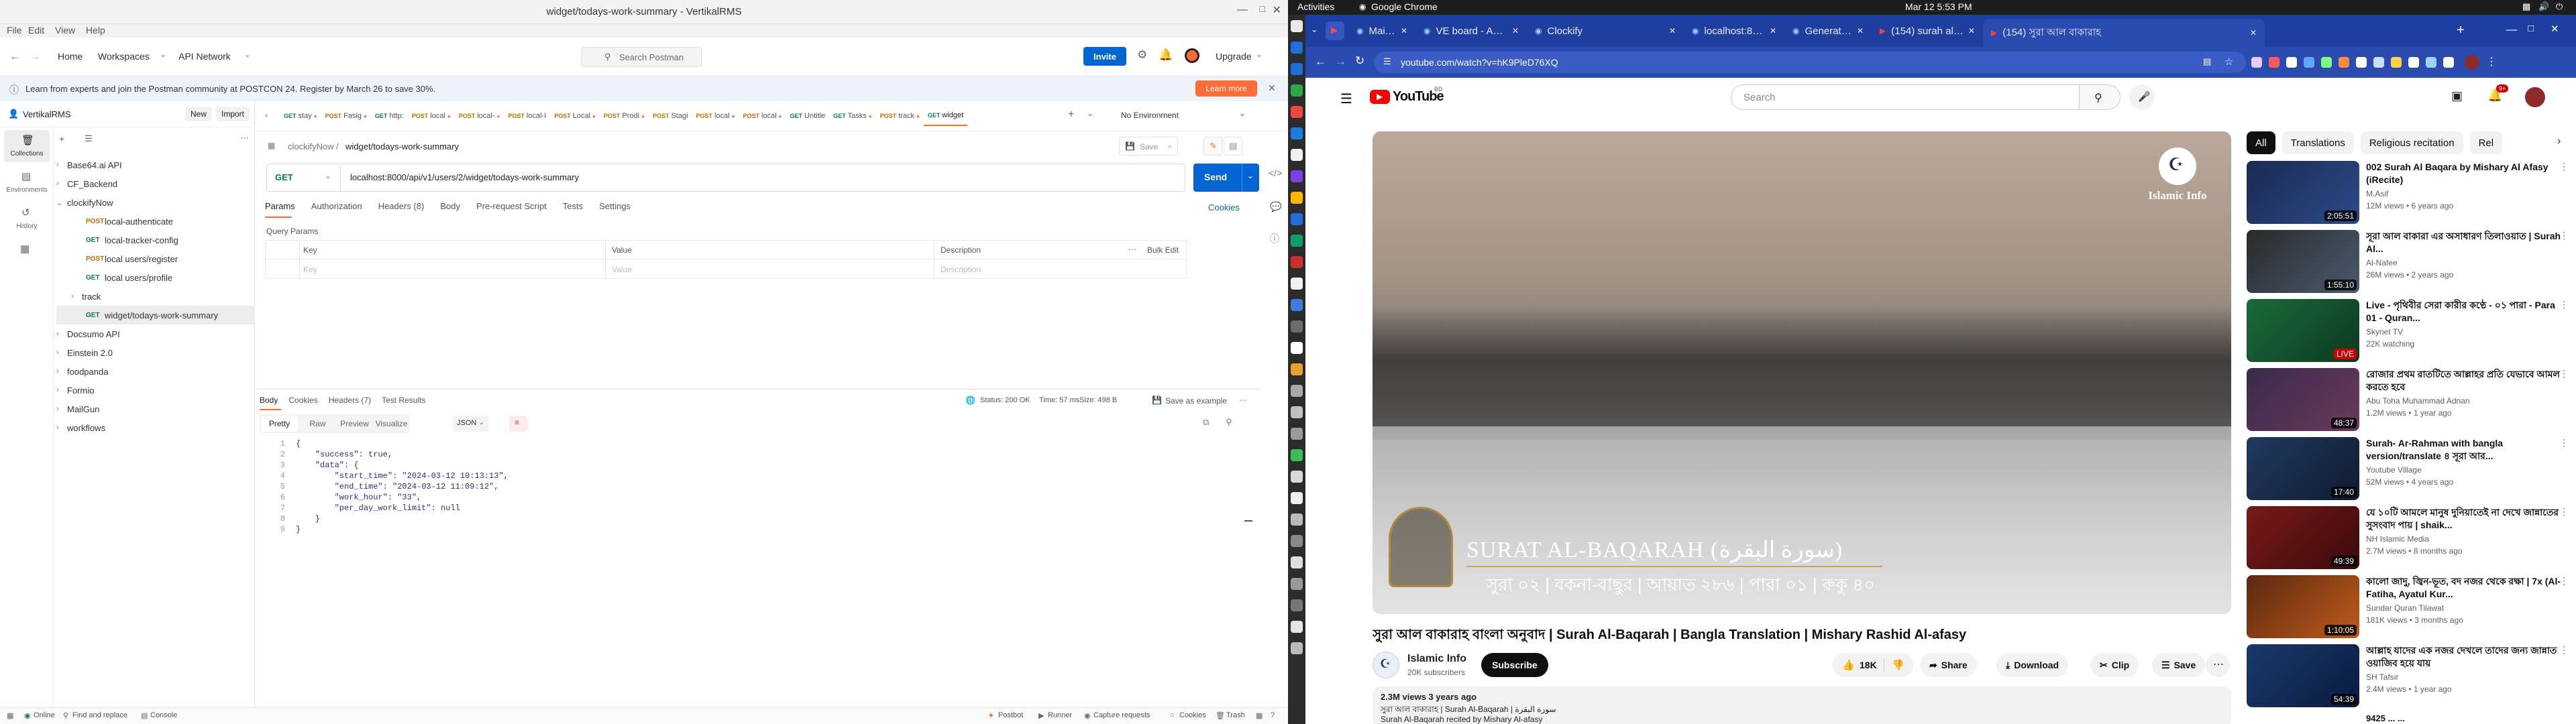  Describe the element at coordinates (1104, 56) in the screenshot. I see `invite-button: Invite` at that location.